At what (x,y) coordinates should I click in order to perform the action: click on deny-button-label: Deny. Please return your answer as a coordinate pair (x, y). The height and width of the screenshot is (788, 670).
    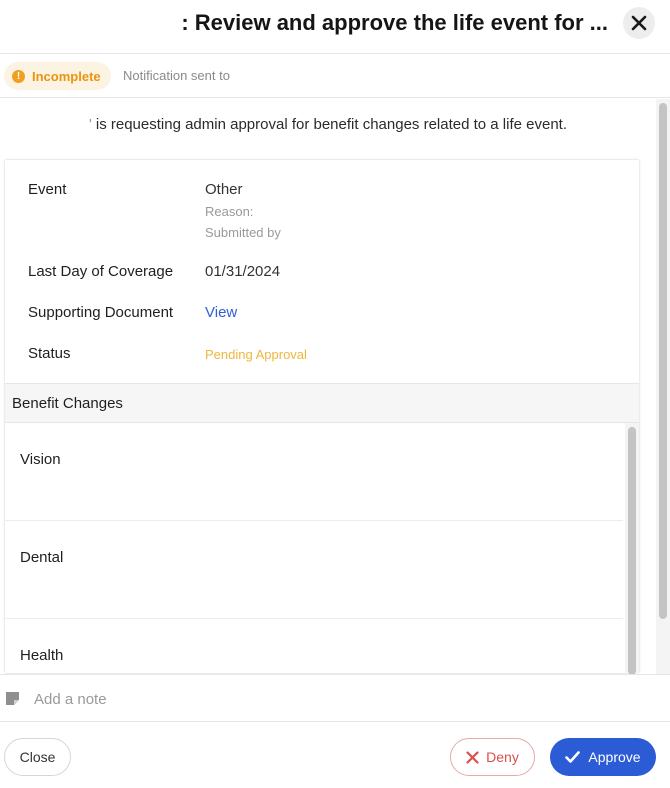
    Looking at the image, I should click on (502, 757).